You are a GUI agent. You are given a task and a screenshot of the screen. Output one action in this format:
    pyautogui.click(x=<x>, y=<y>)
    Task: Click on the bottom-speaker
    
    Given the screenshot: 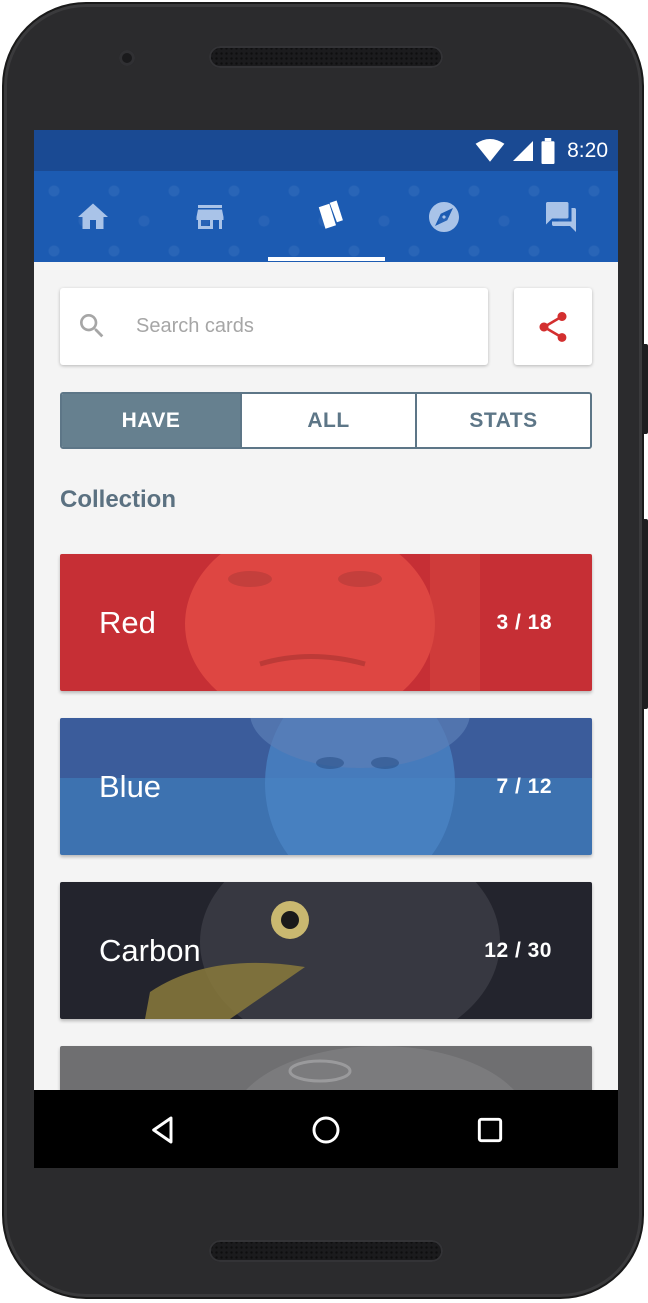 What is the action you would take?
    pyautogui.click(x=326, y=1251)
    